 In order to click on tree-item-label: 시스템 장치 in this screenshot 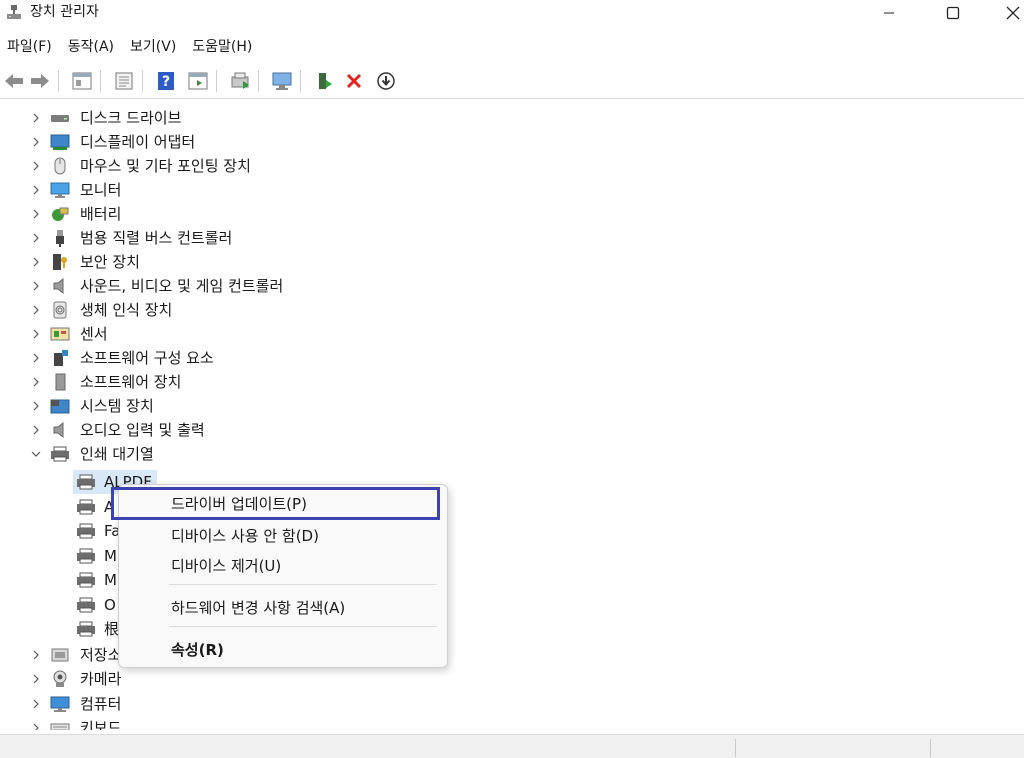, I will do `click(117, 406)`.